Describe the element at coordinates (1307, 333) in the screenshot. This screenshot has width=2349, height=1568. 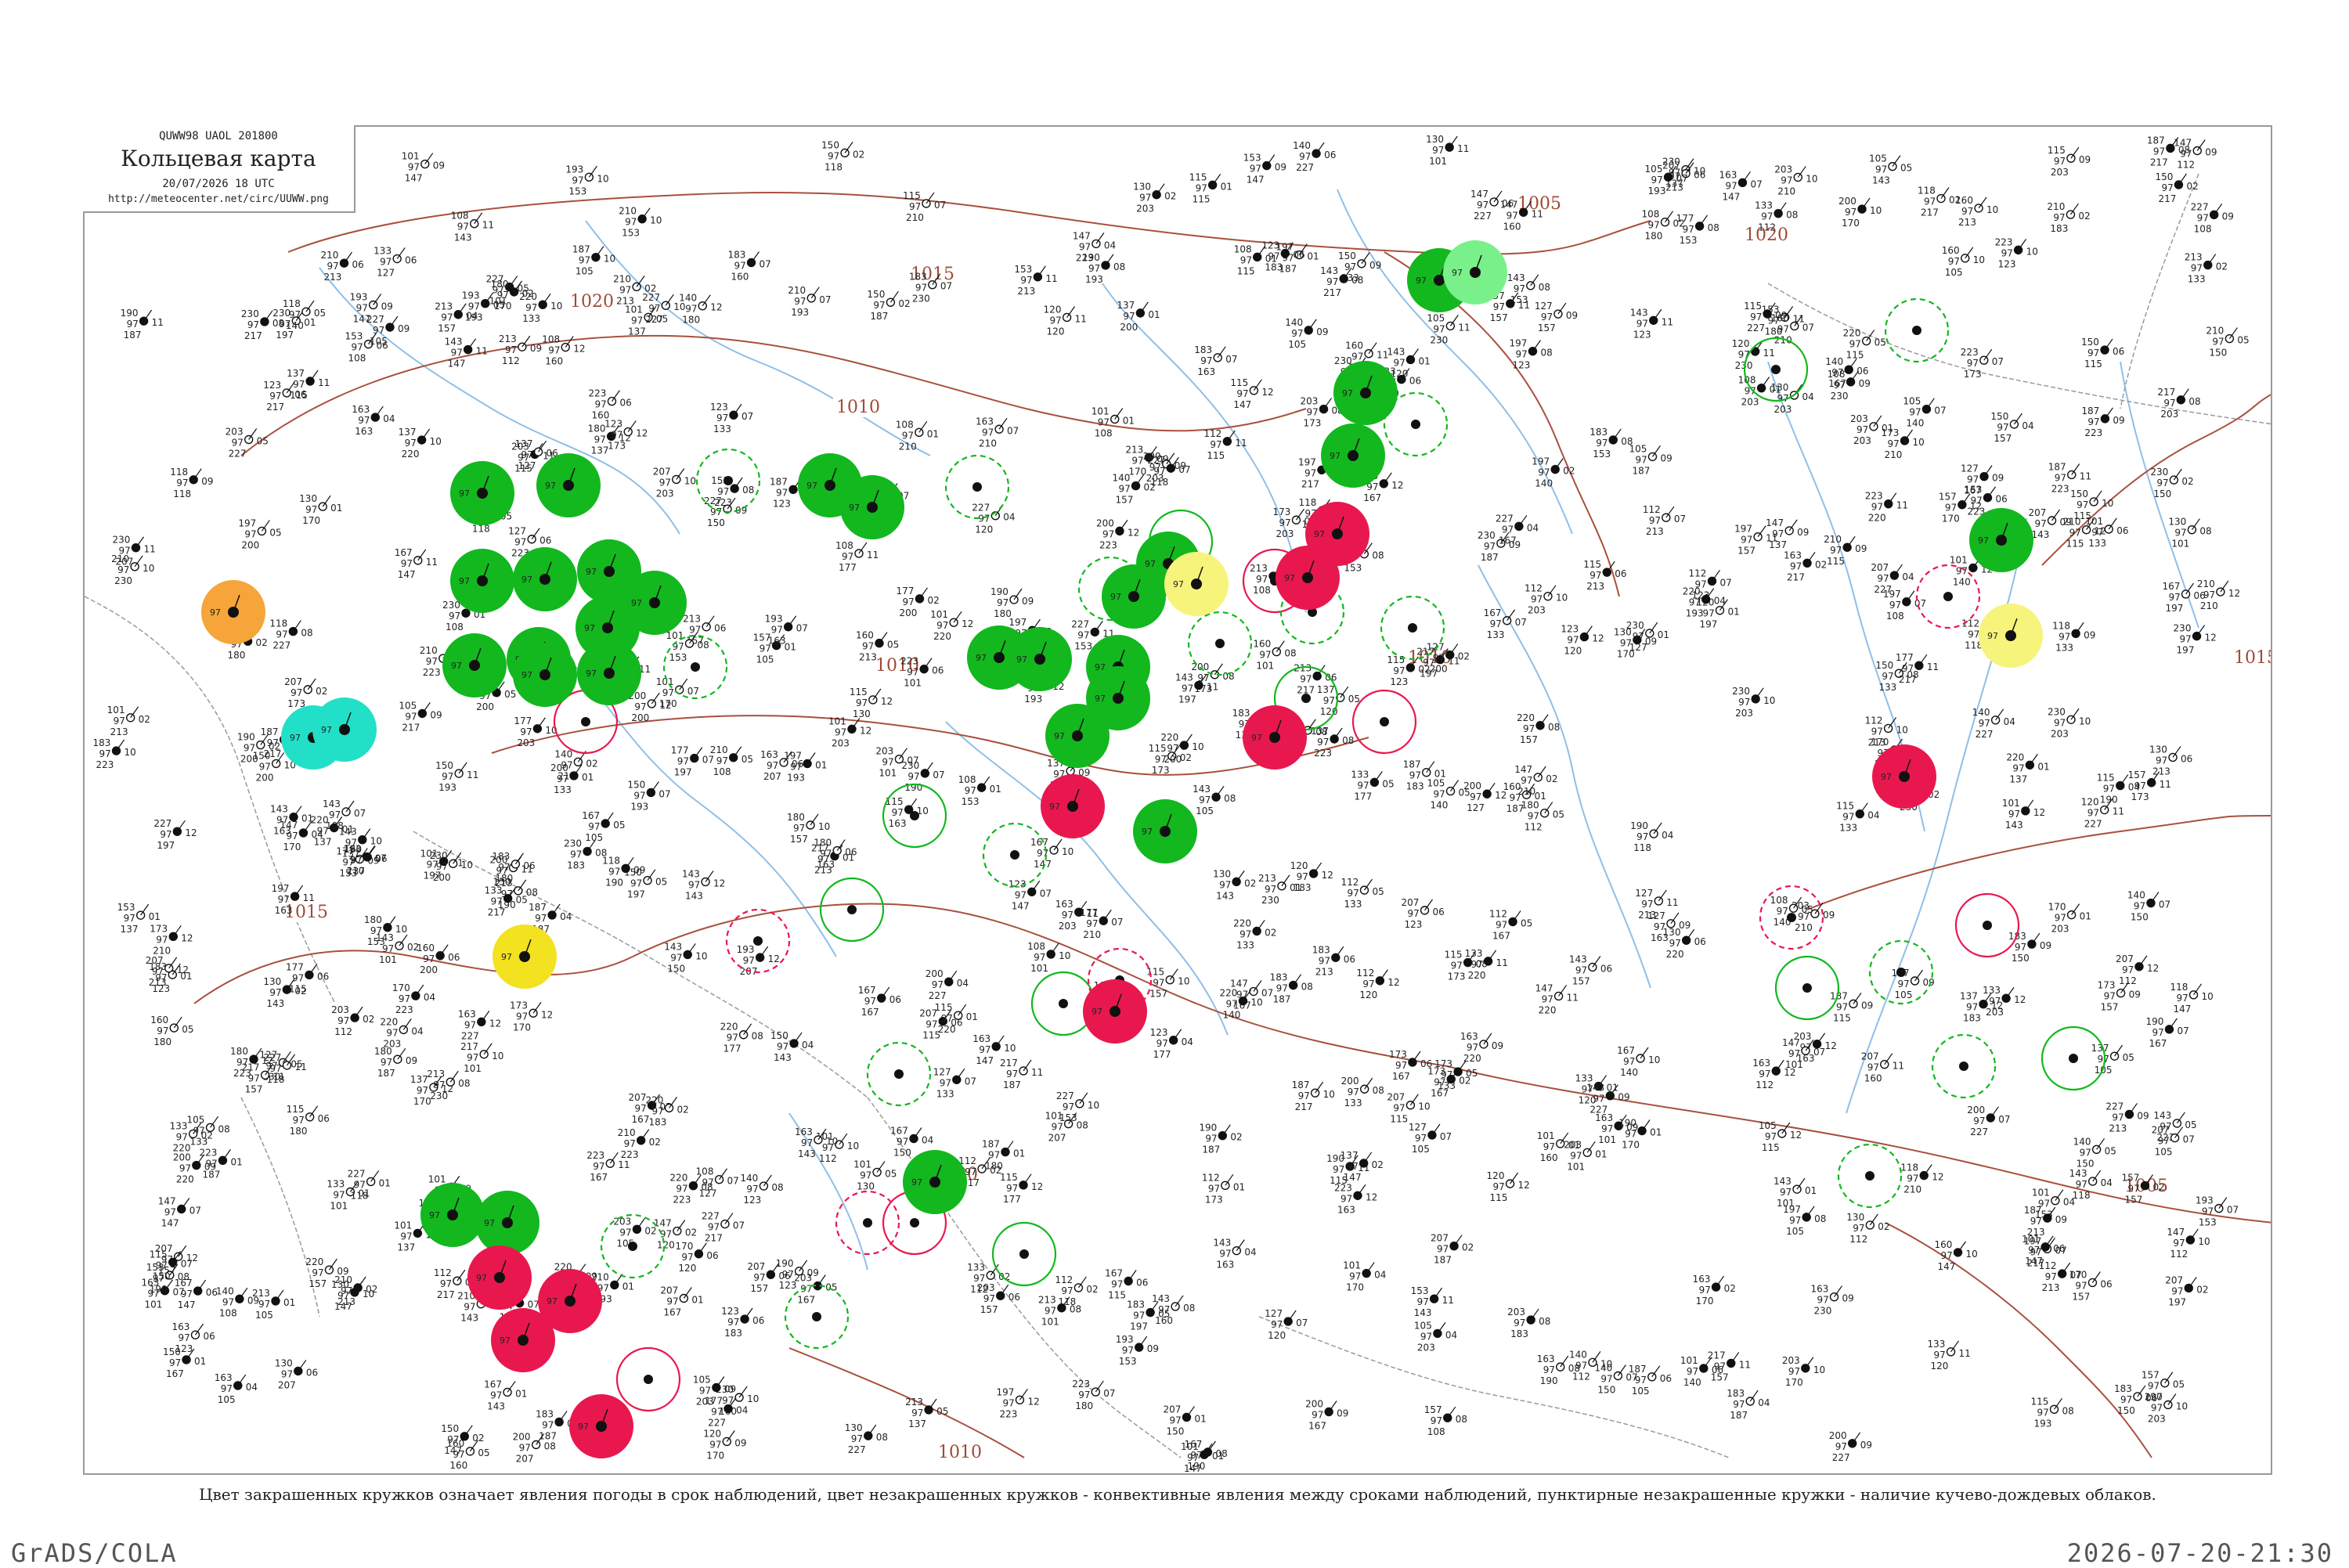
I see `station-plot: 14097 09105` at that location.